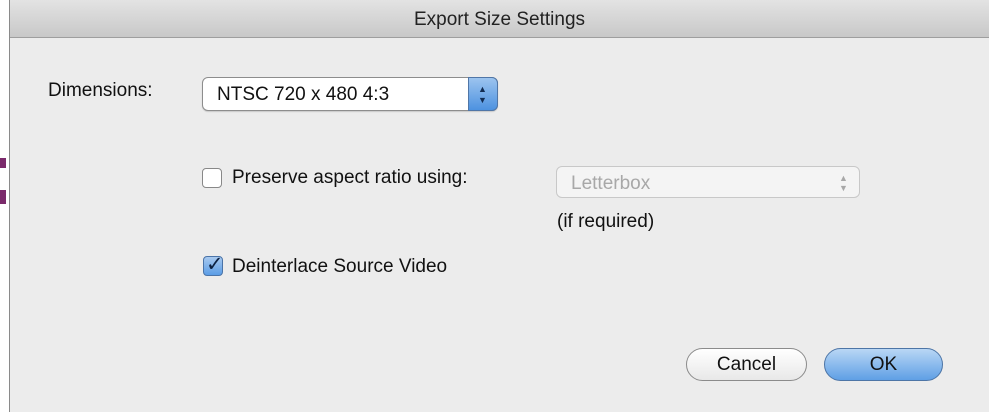 This screenshot has height=412, width=989. I want to click on checkmark-icon: ✓, so click(215, 264).